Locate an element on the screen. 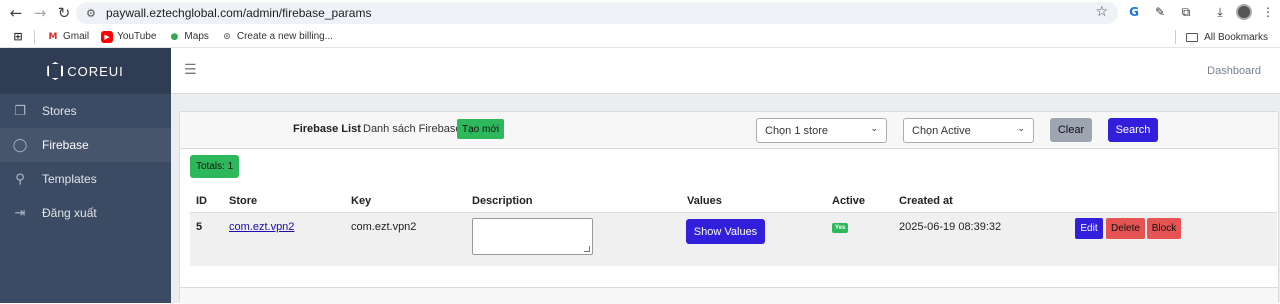 The height and width of the screenshot is (304, 1280). card-footer is located at coordinates (729, 295).